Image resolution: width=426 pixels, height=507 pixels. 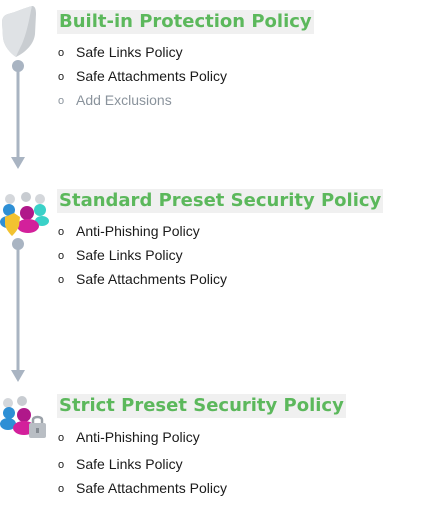 What do you see at coordinates (24, 214) in the screenshot?
I see `user-group-shield-icon` at bounding box center [24, 214].